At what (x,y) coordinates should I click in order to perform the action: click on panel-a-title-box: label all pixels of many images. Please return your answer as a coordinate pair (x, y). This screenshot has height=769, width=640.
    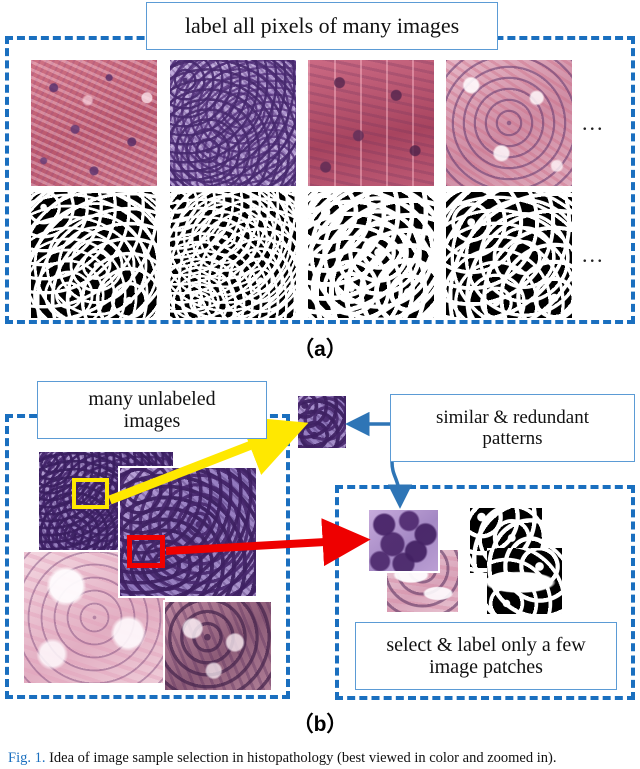
    Looking at the image, I should click on (322, 26).